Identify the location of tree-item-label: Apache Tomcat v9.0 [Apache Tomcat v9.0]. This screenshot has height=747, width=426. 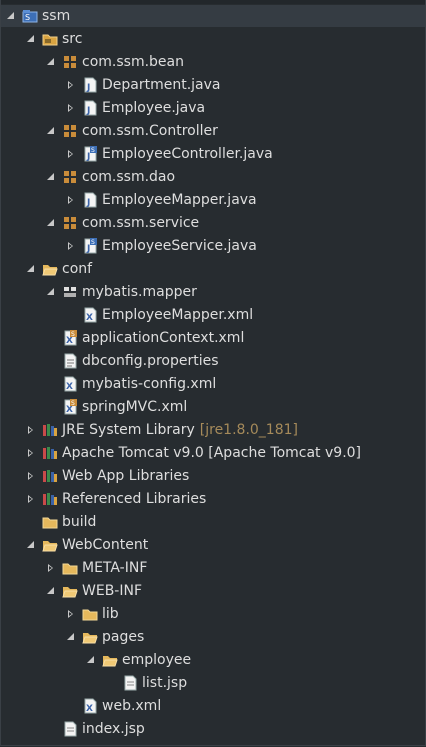
(212, 453).